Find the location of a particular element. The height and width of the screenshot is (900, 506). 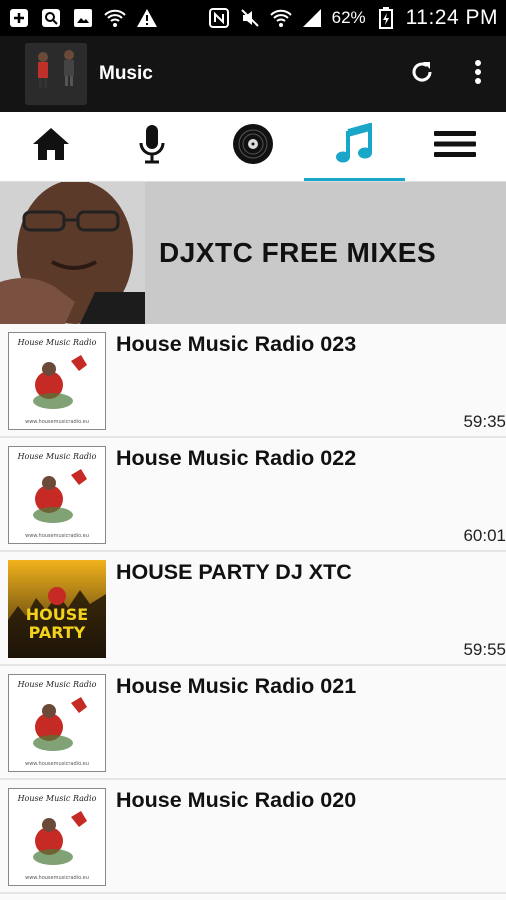

overflow-menu-icon is located at coordinates (478, 74).